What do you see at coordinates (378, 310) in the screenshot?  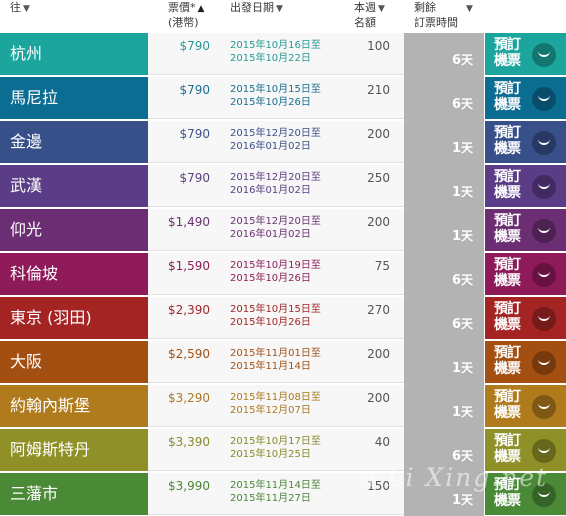 I see `quota: 270` at bounding box center [378, 310].